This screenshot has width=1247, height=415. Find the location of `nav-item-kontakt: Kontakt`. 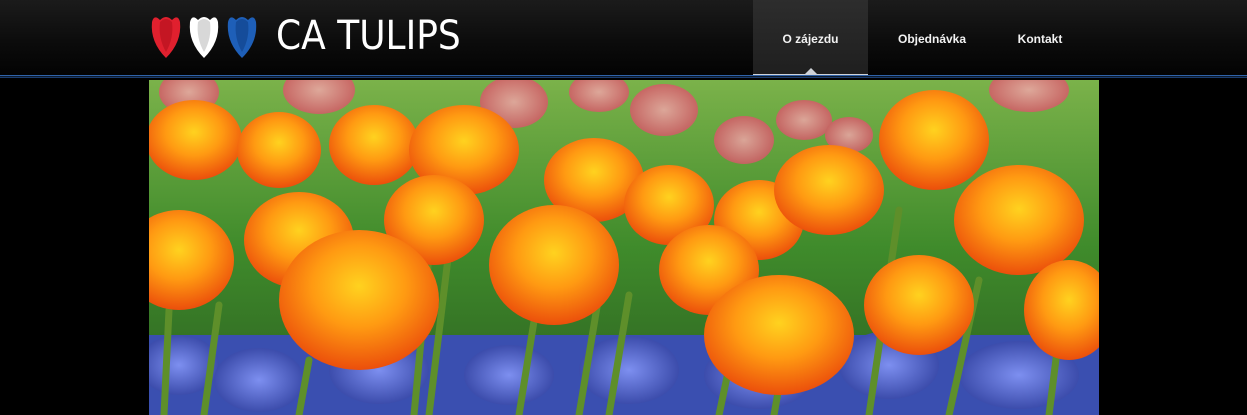

nav-item-kontakt: Kontakt is located at coordinates (1040, 39).